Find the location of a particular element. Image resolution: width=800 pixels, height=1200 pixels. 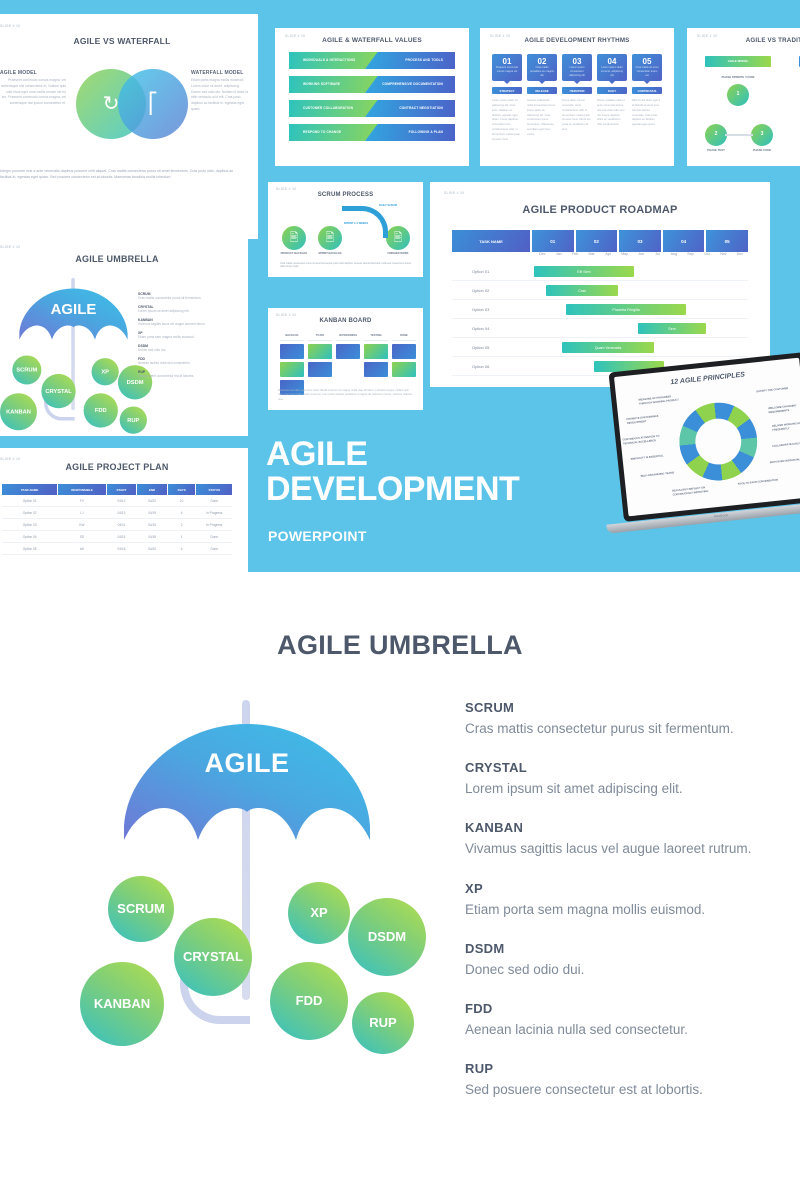

thumb-title: AGILE UMBRELLA is located at coordinates (117, 259).